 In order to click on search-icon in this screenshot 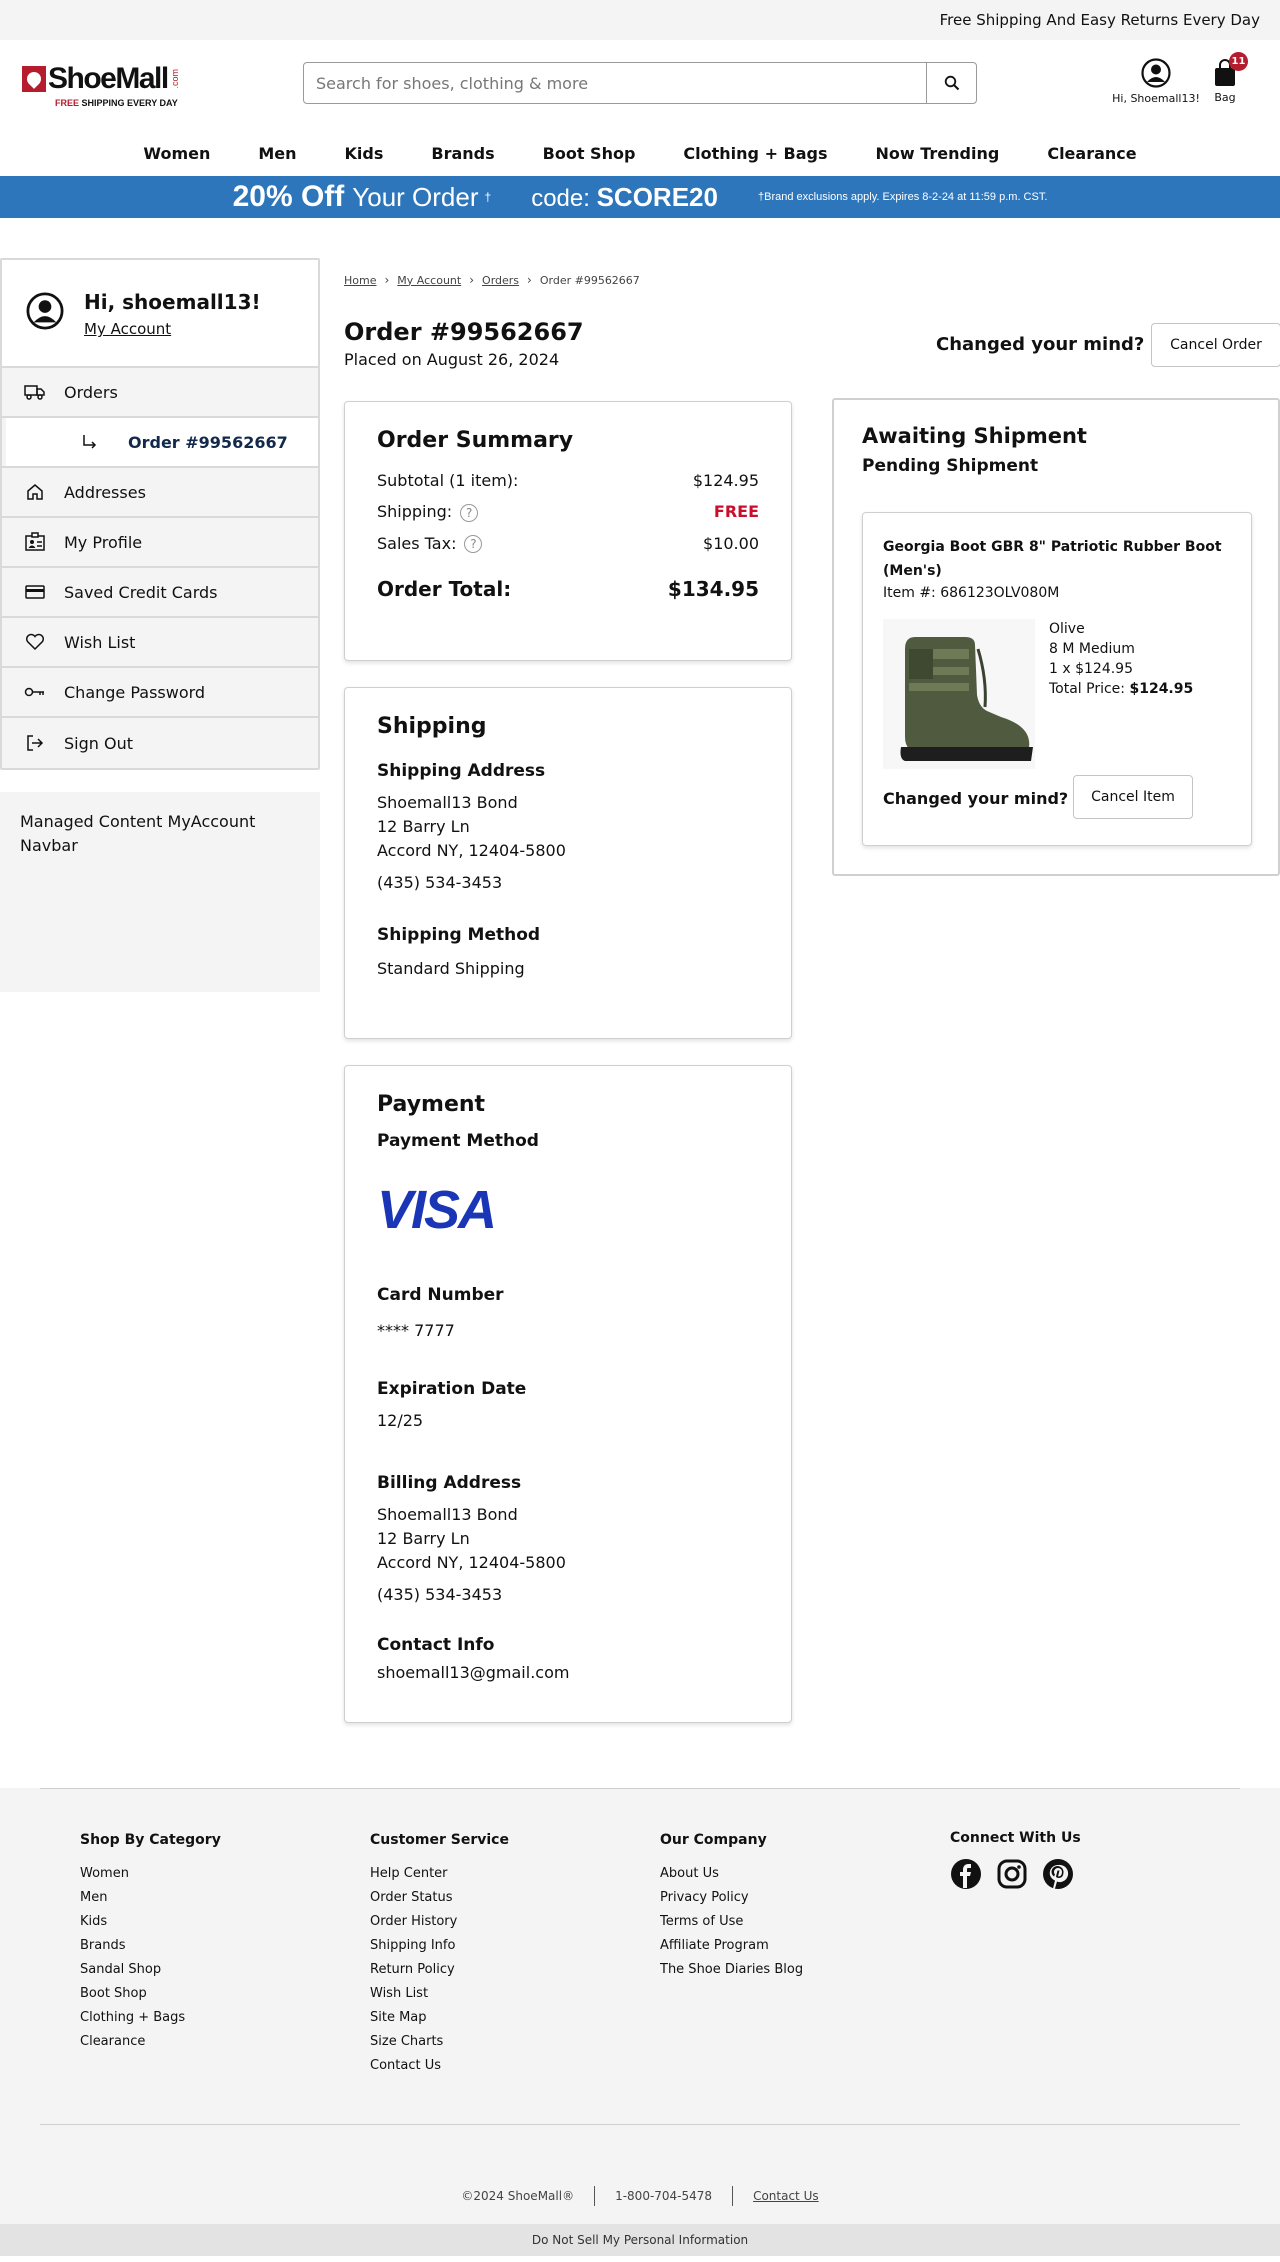, I will do `click(951, 83)`.